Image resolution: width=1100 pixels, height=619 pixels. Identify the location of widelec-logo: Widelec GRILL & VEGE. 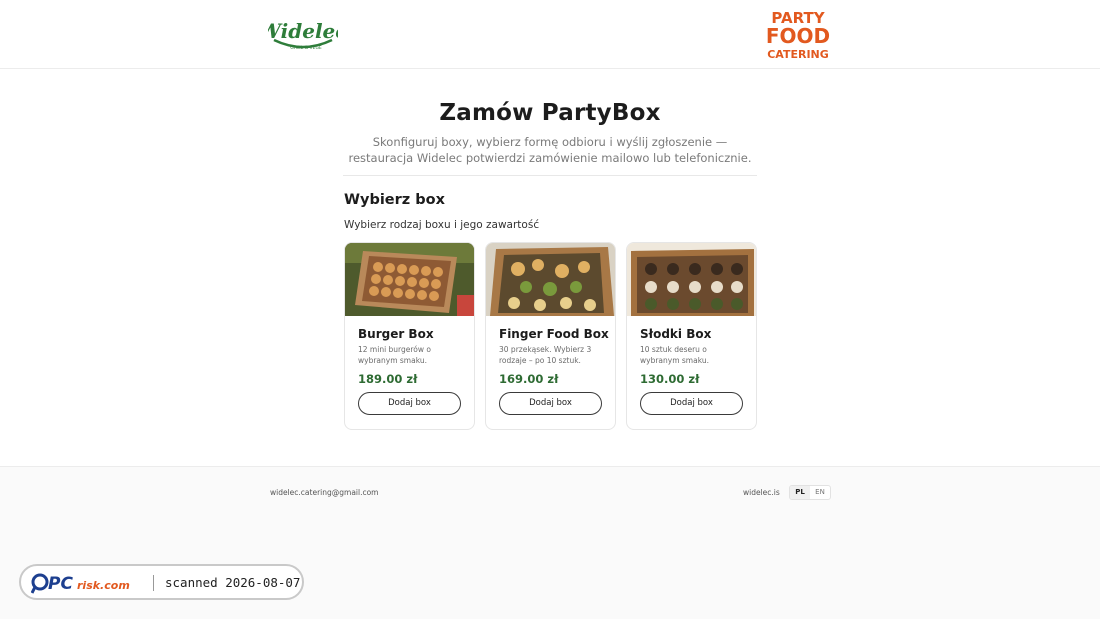
(303, 34).